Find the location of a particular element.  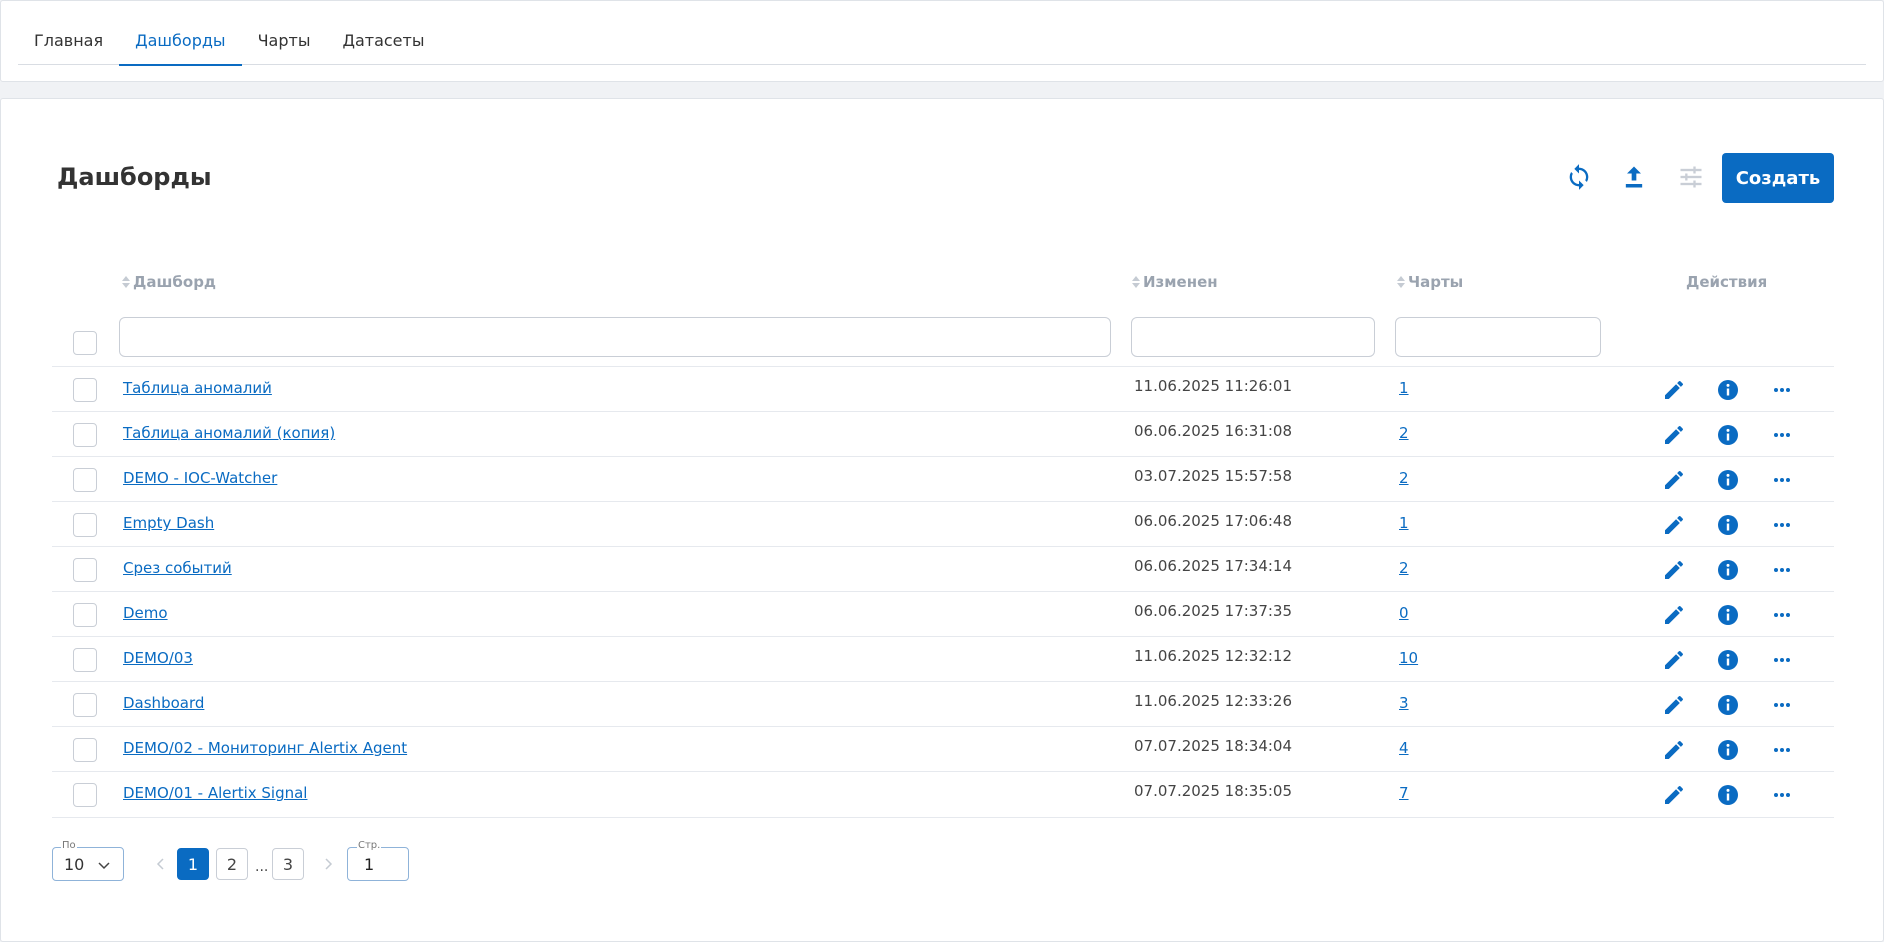

create-button: Создать is located at coordinates (1778, 178).